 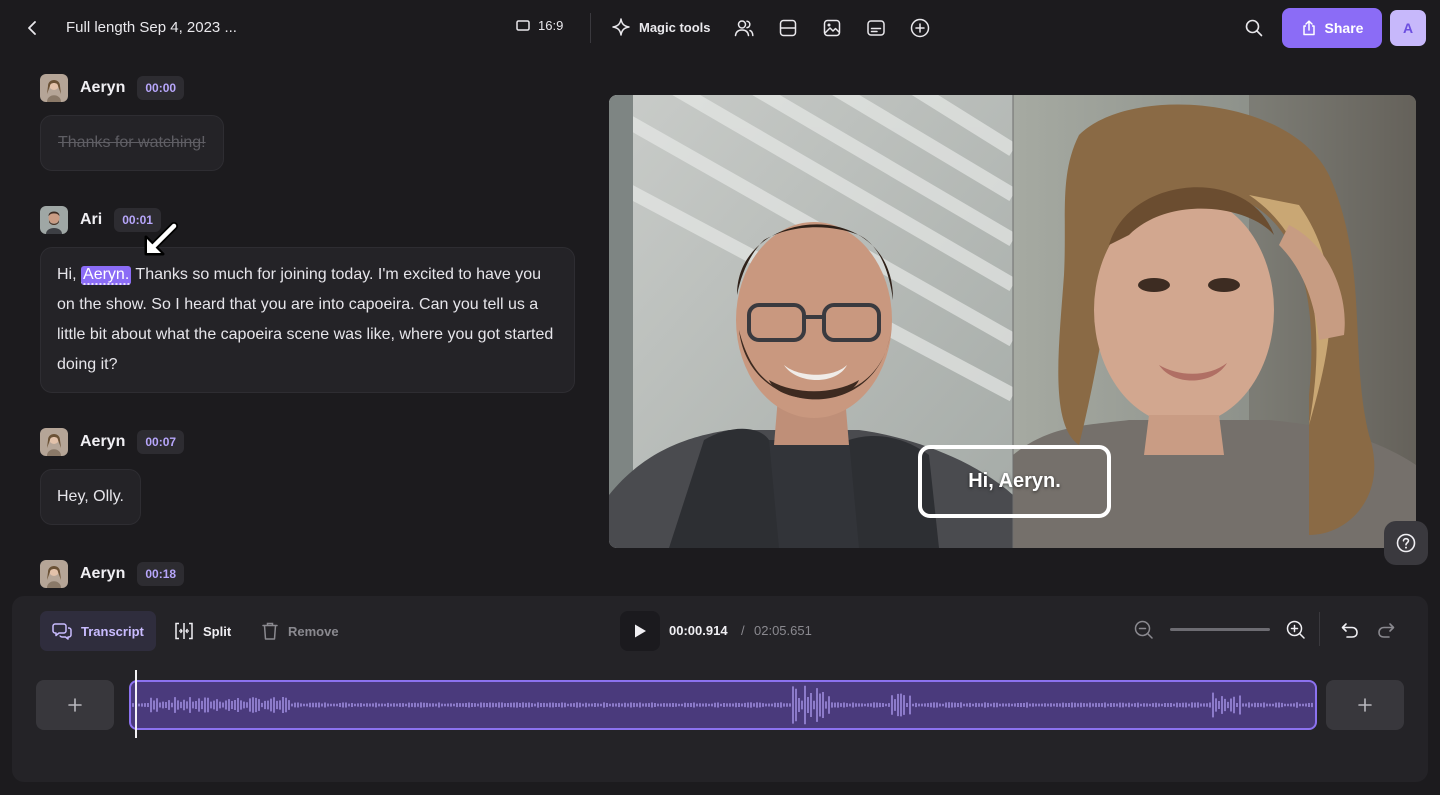 What do you see at coordinates (621, 27) in the screenshot?
I see `sparkle-icon` at bounding box center [621, 27].